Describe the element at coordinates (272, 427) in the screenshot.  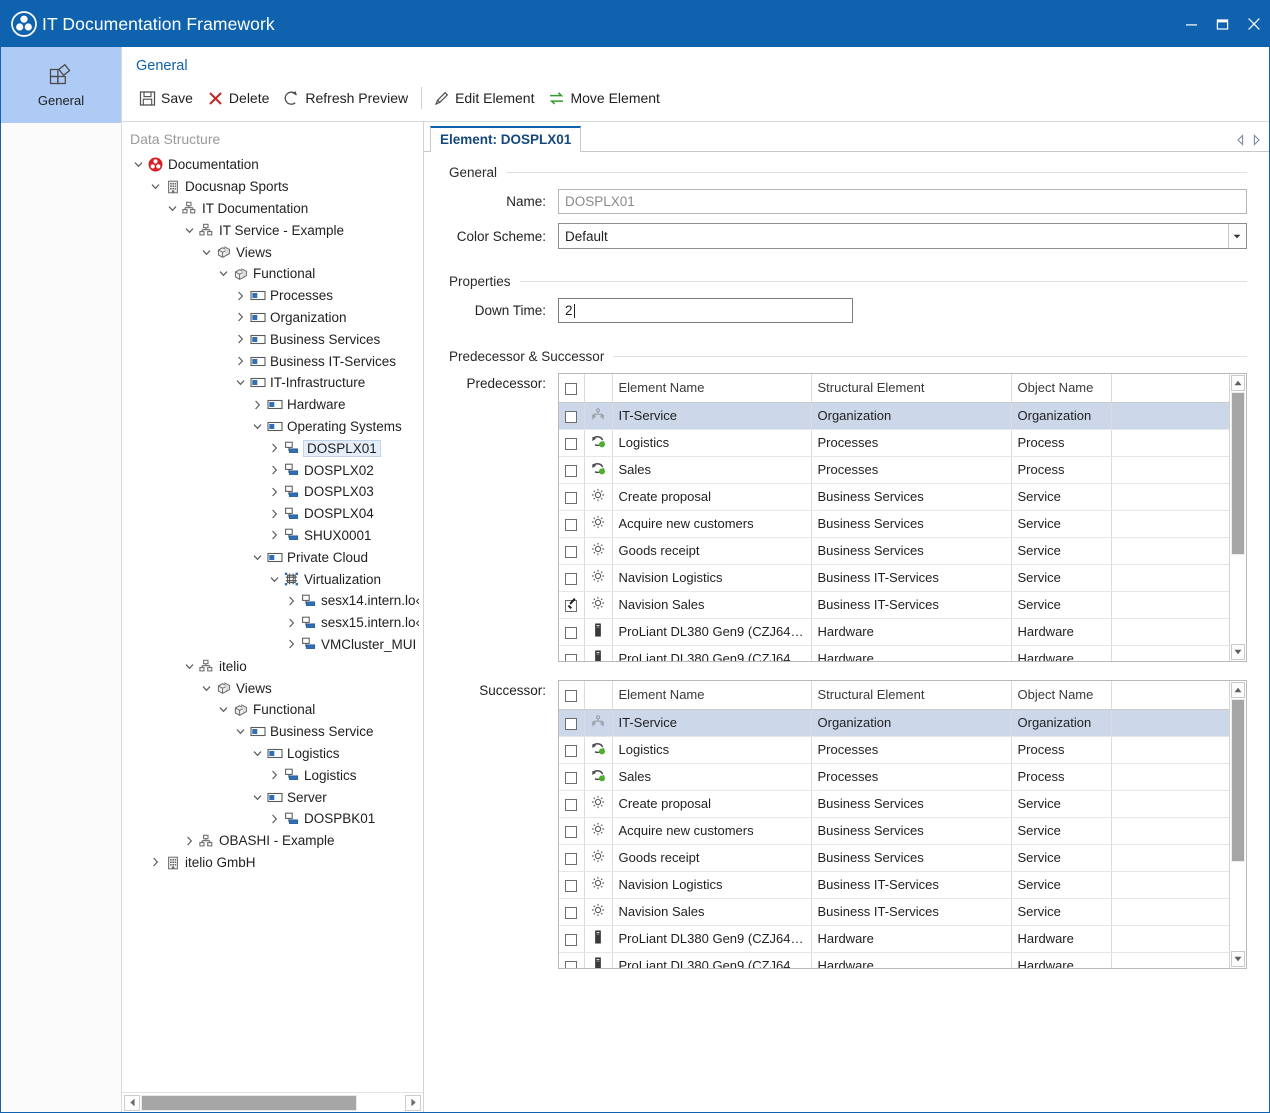
I see `tree-node: Operating Systems` at that location.